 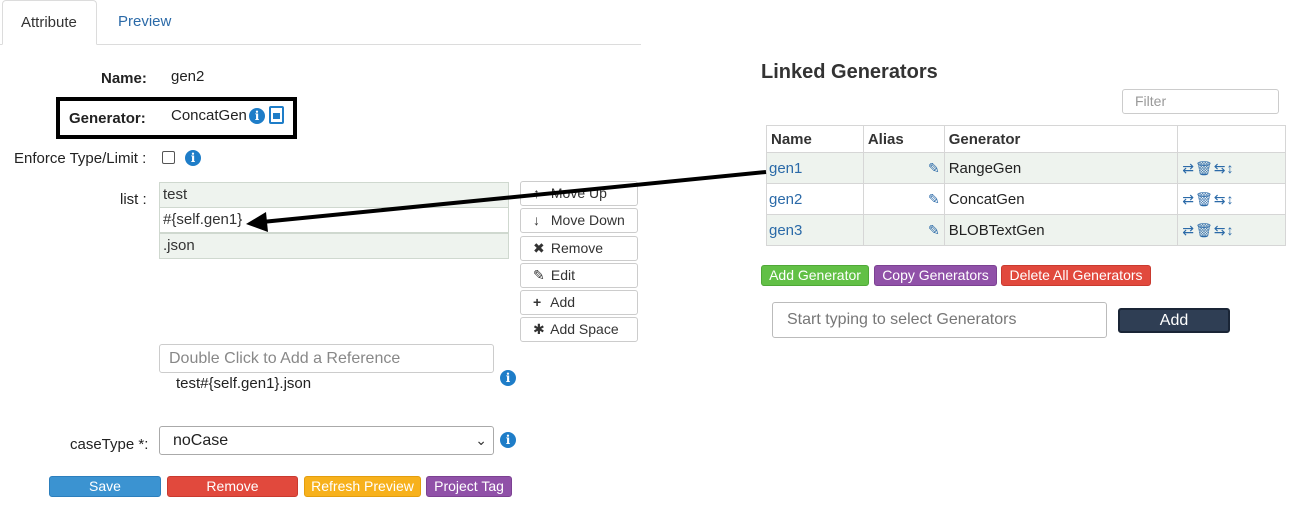 I want to click on annotation-arrow, so click(x=506, y=201).